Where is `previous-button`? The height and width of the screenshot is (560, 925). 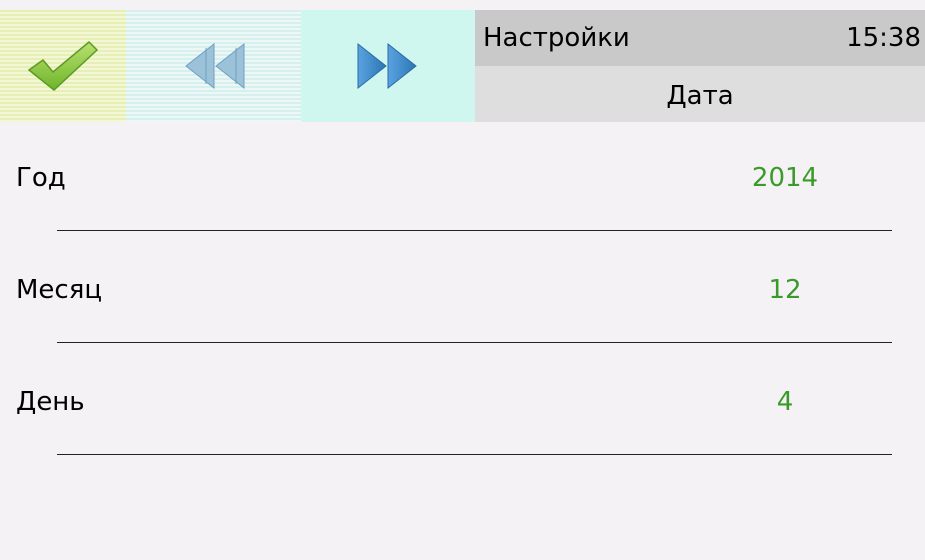
previous-button is located at coordinates (213, 66).